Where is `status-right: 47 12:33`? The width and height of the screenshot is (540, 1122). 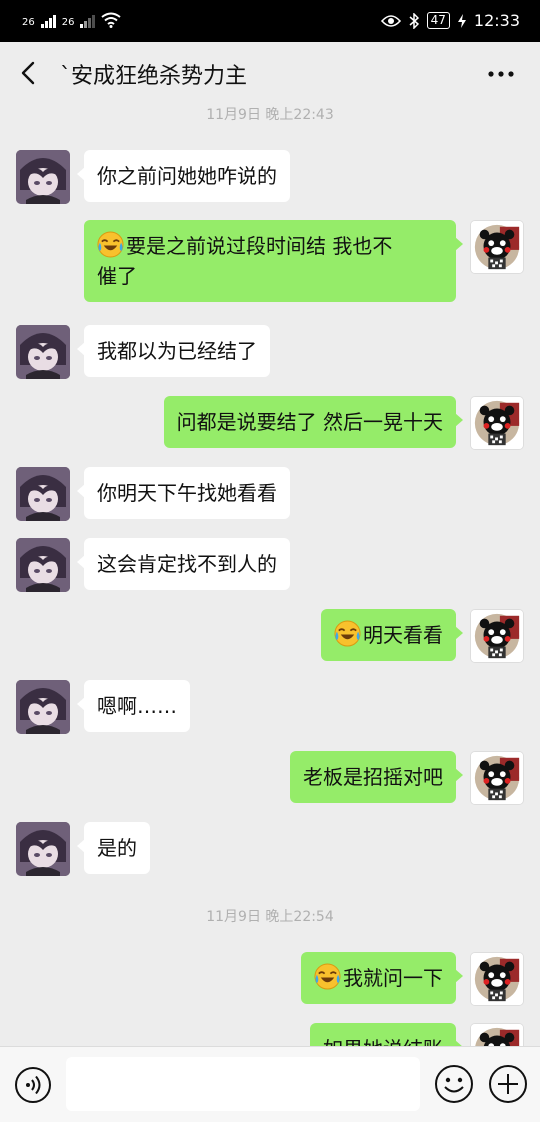 status-right: 47 12:33 is located at coordinates (450, 20).